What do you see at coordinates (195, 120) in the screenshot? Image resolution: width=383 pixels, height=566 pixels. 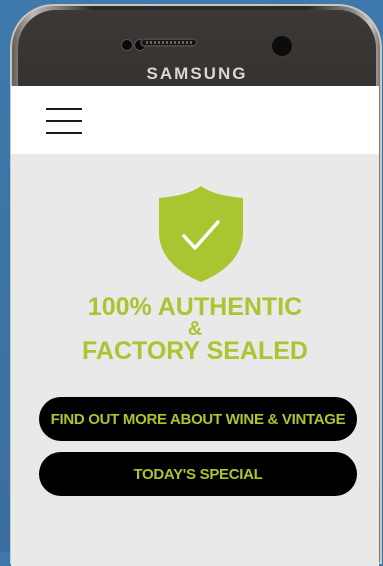 I see `app-header` at bounding box center [195, 120].